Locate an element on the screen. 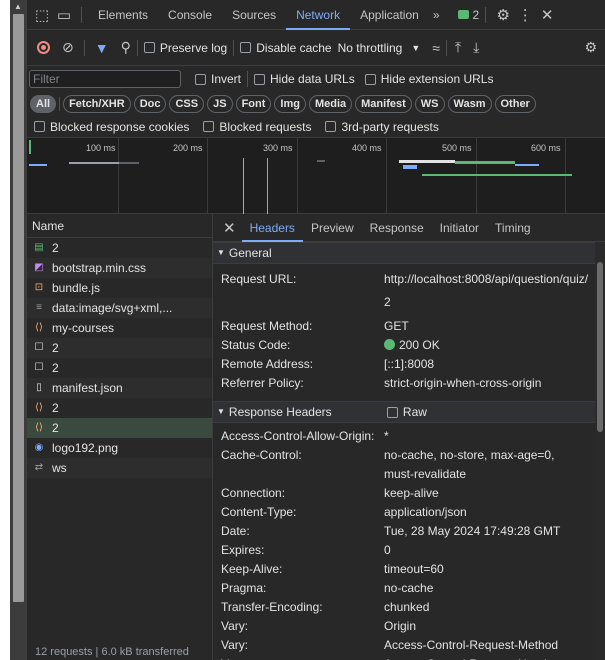  header-value: no-cache is located at coordinates (409, 588).